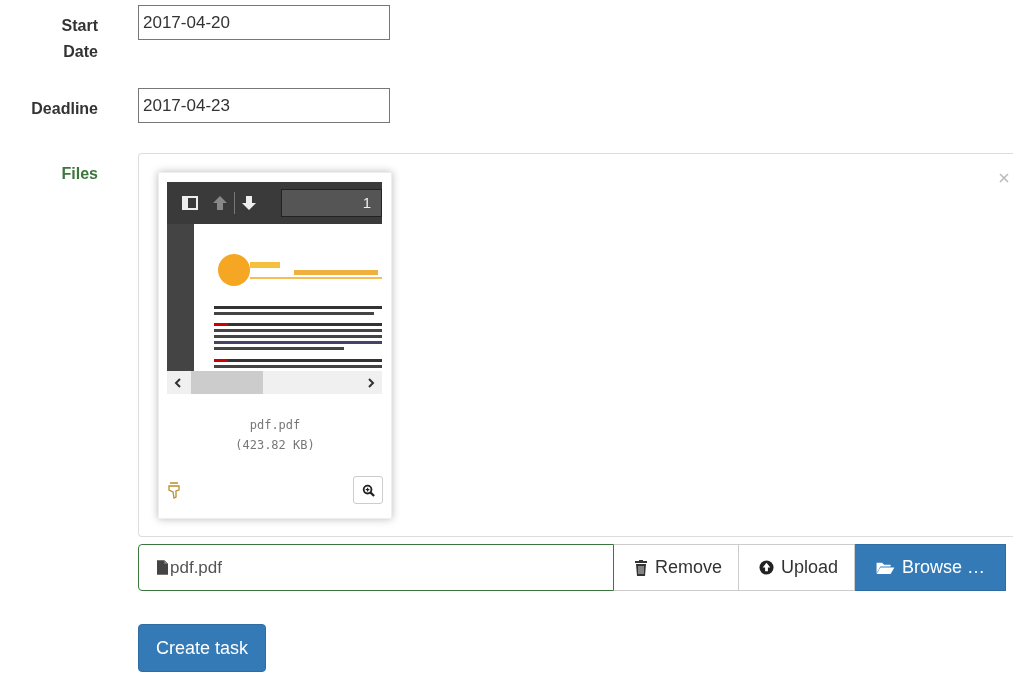  Describe the element at coordinates (275, 445) in the screenshot. I see `file-size: (423.82 KB)` at that location.